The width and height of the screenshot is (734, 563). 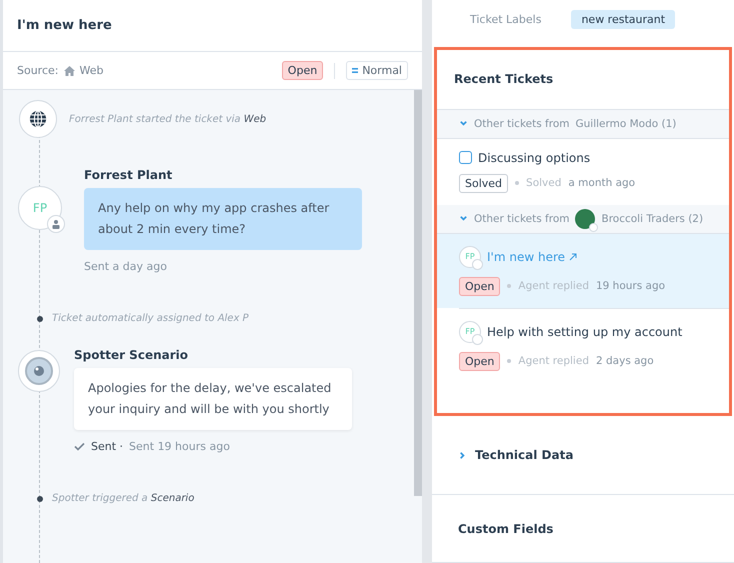 What do you see at coordinates (584, 331) in the screenshot?
I see `ticket-title: Help with setting up my account` at bounding box center [584, 331].